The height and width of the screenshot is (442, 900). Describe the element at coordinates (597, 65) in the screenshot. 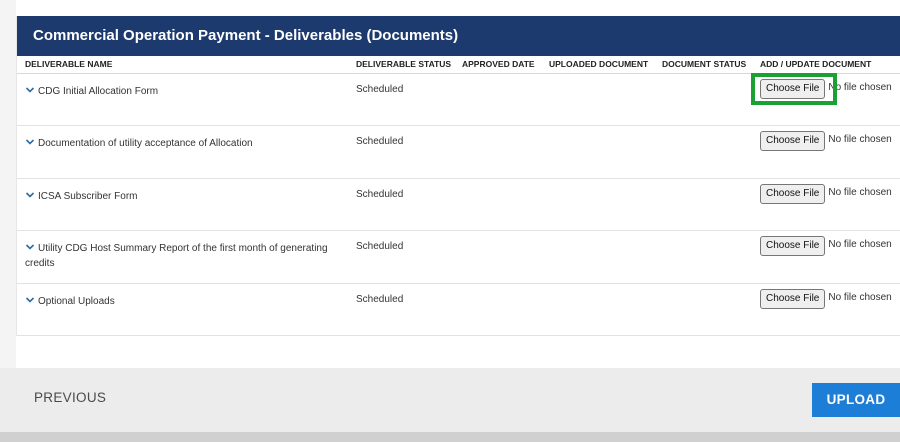

I see `column-header-uploaded-document: UPLOADED DOCUMENT` at that location.